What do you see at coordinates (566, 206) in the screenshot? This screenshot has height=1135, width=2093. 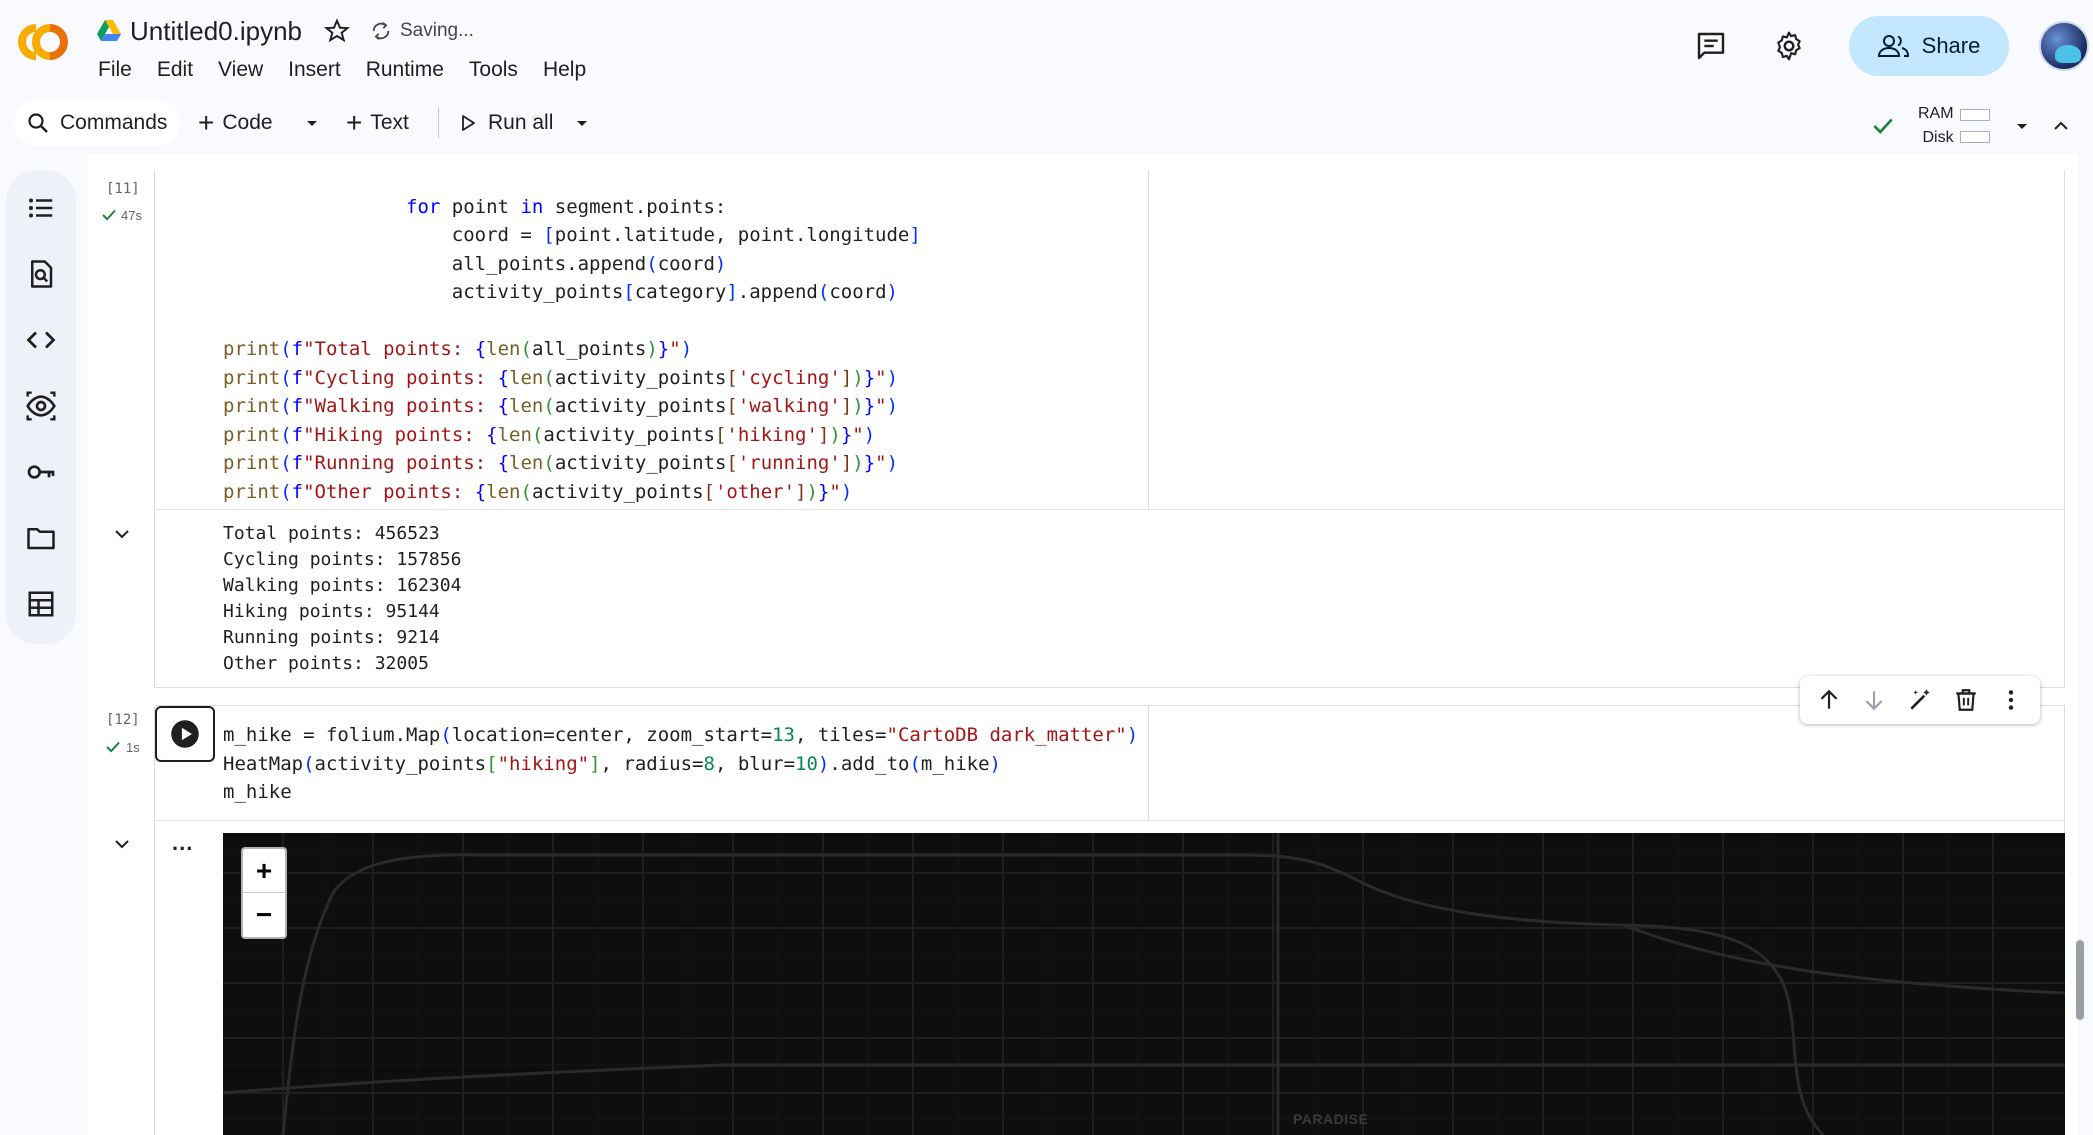 I see `code-line: for point in segment.points:` at bounding box center [566, 206].